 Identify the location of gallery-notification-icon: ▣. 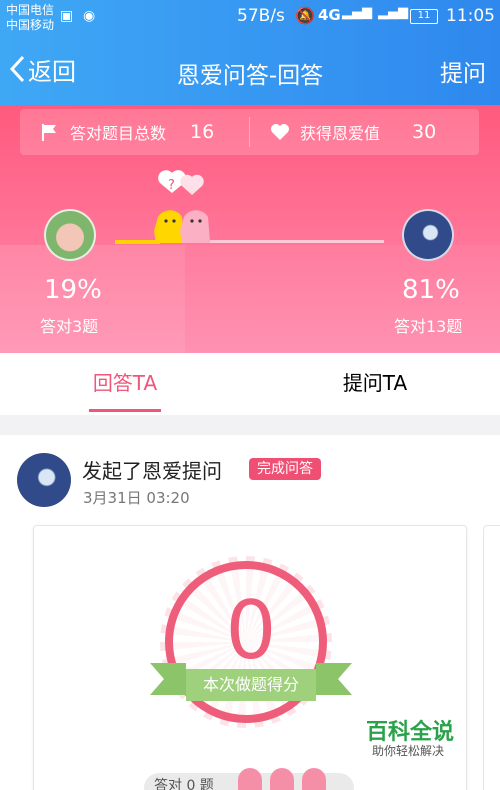
(67, 16).